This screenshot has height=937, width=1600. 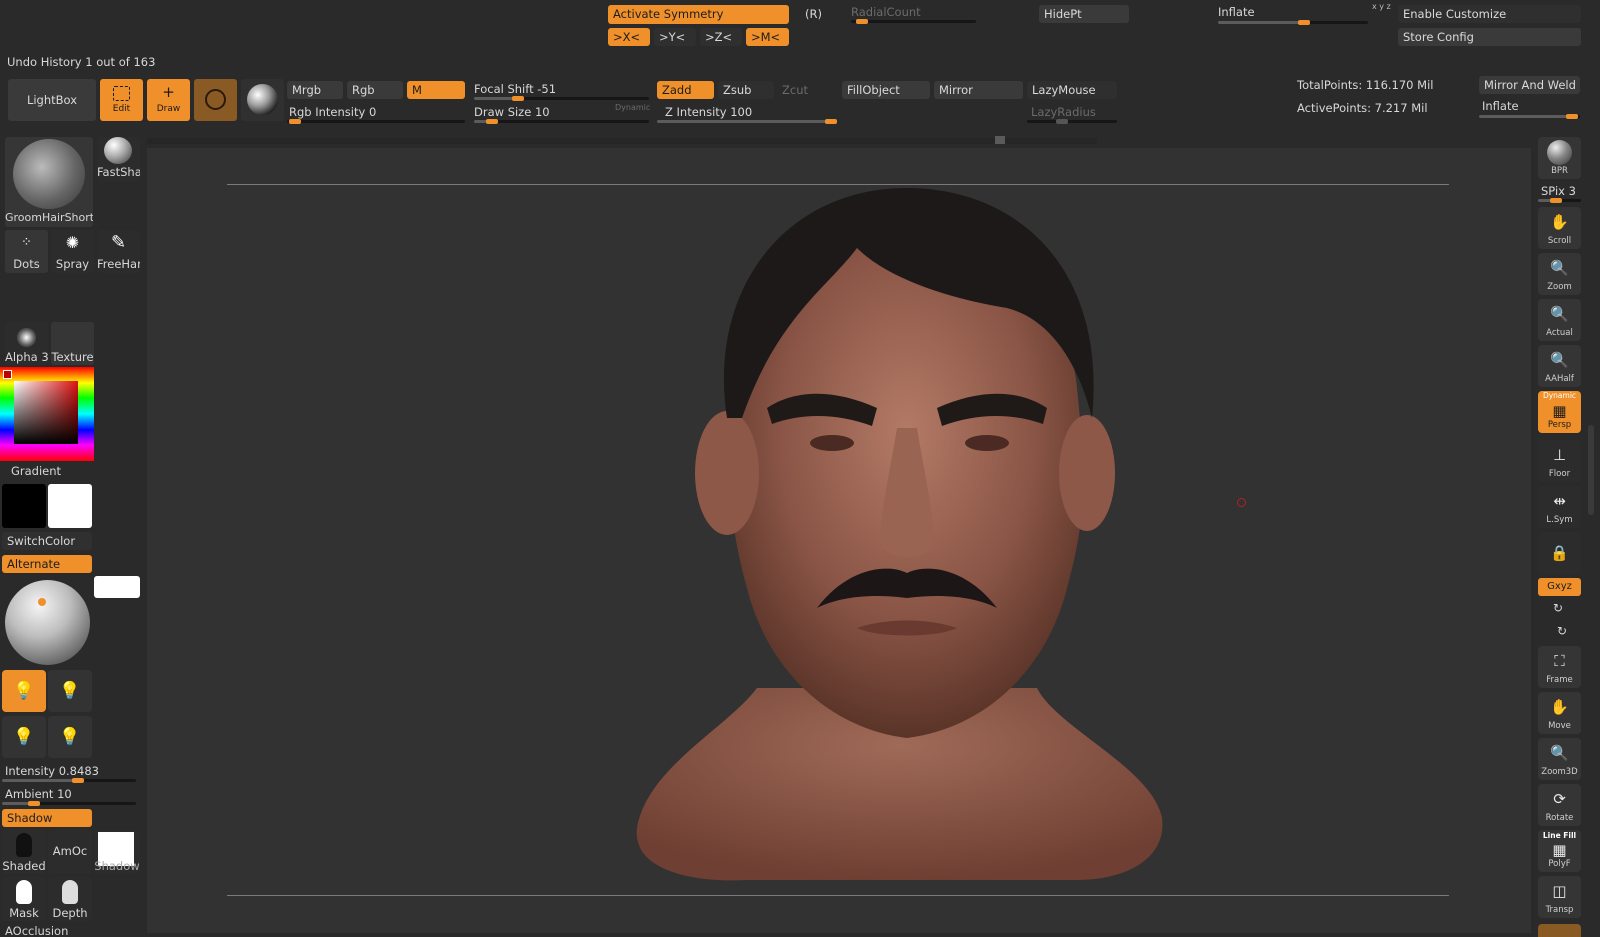 I want to click on shadow-render-button: Shadow, so click(x=117, y=852).